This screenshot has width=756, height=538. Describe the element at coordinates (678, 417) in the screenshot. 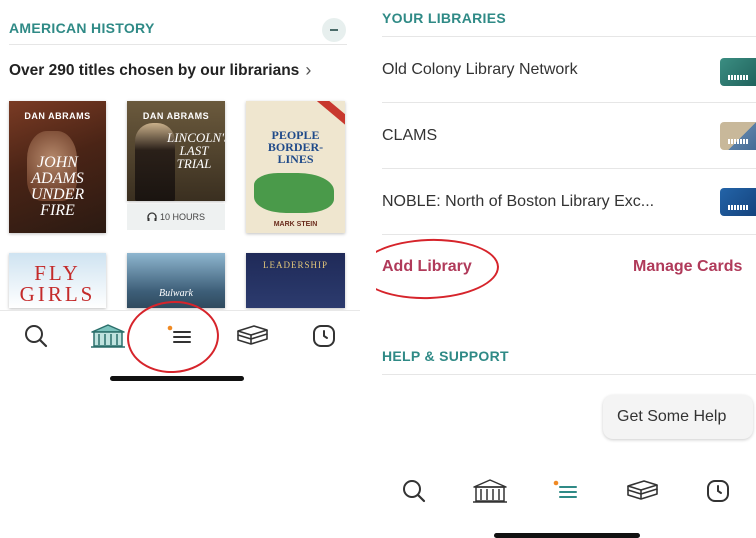

I see `get-help-button: Get Some Help` at that location.